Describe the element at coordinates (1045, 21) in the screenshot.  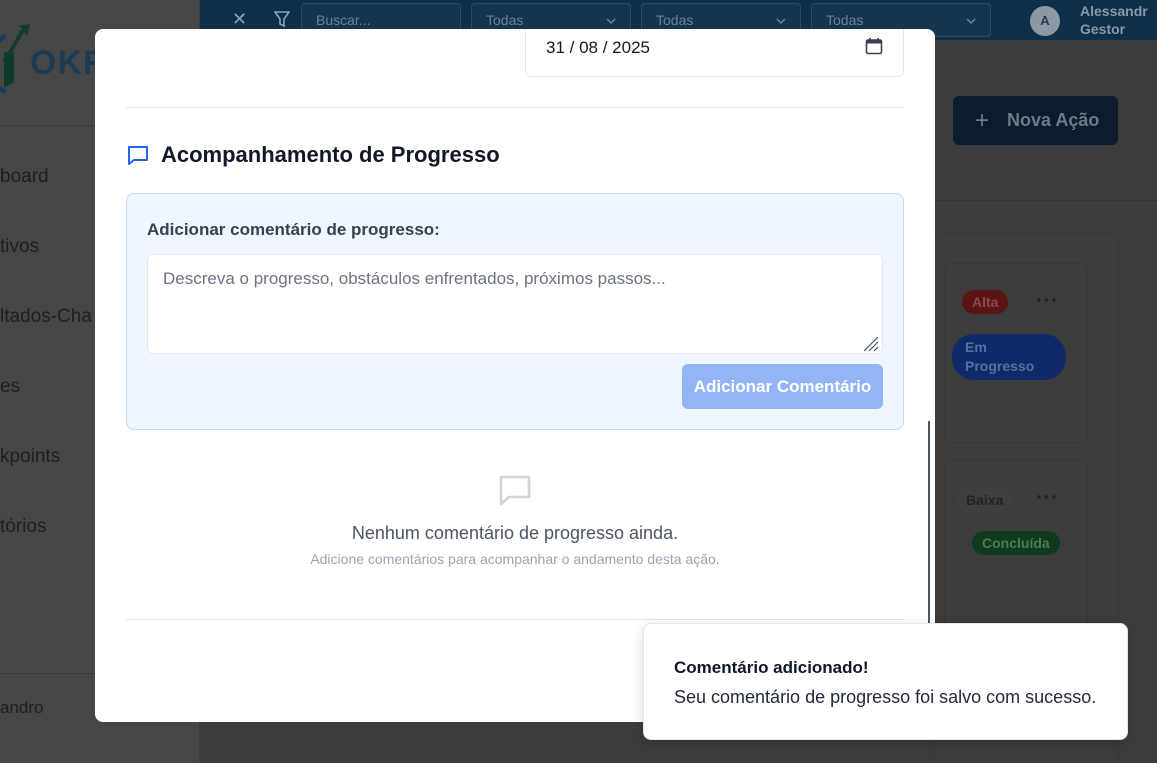
I see `avatar: A` at that location.